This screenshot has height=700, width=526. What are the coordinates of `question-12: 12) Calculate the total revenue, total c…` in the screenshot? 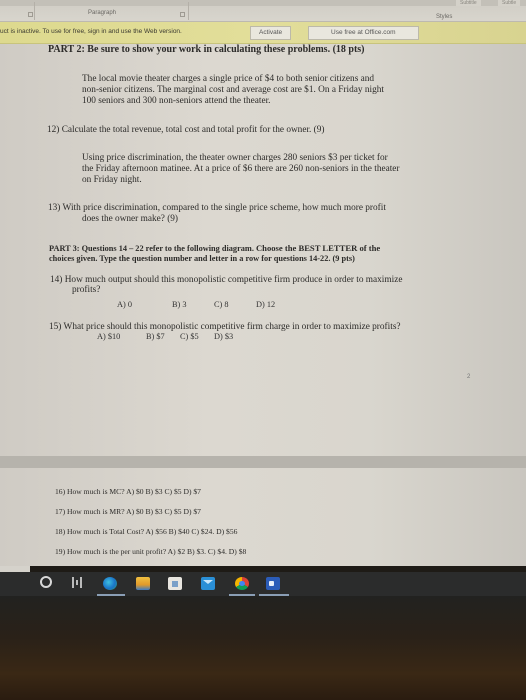 It's located at (186, 130).